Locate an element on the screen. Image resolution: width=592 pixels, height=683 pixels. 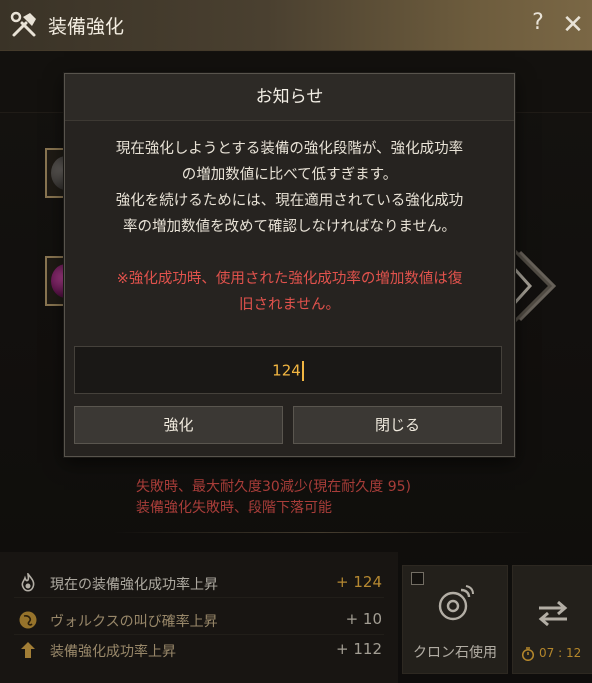
dialog-title: お知らせ is located at coordinates (289, 97).